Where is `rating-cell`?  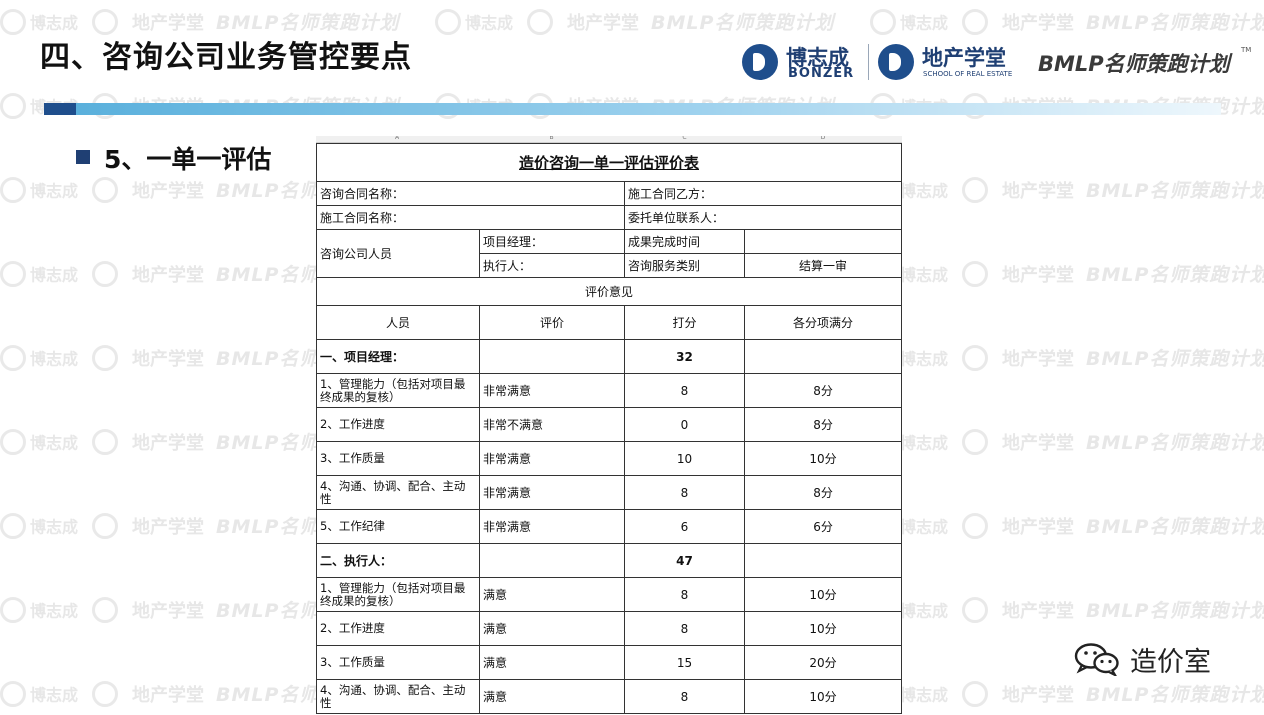
rating-cell is located at coordinates (552, 560).